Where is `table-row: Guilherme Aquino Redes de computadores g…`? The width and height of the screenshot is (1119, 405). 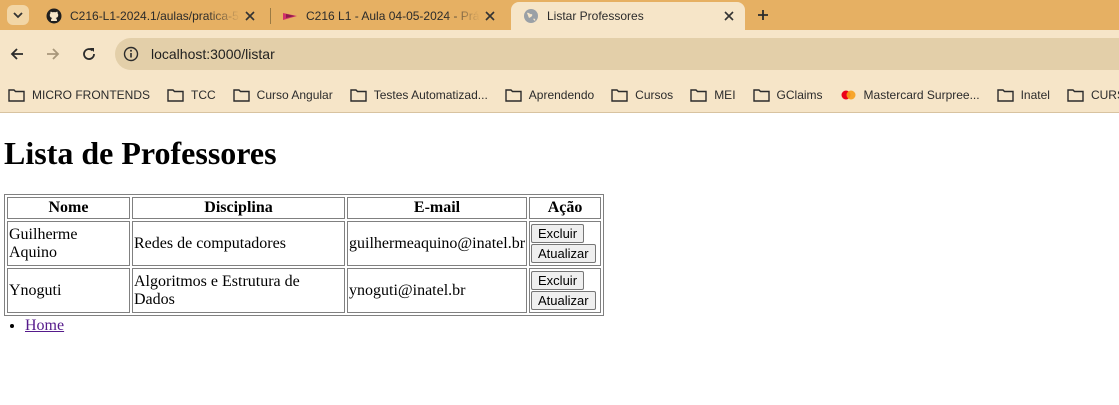
table-row: Guilherme Aquino Redes de computadores g… is located at coordinates (304, 243).